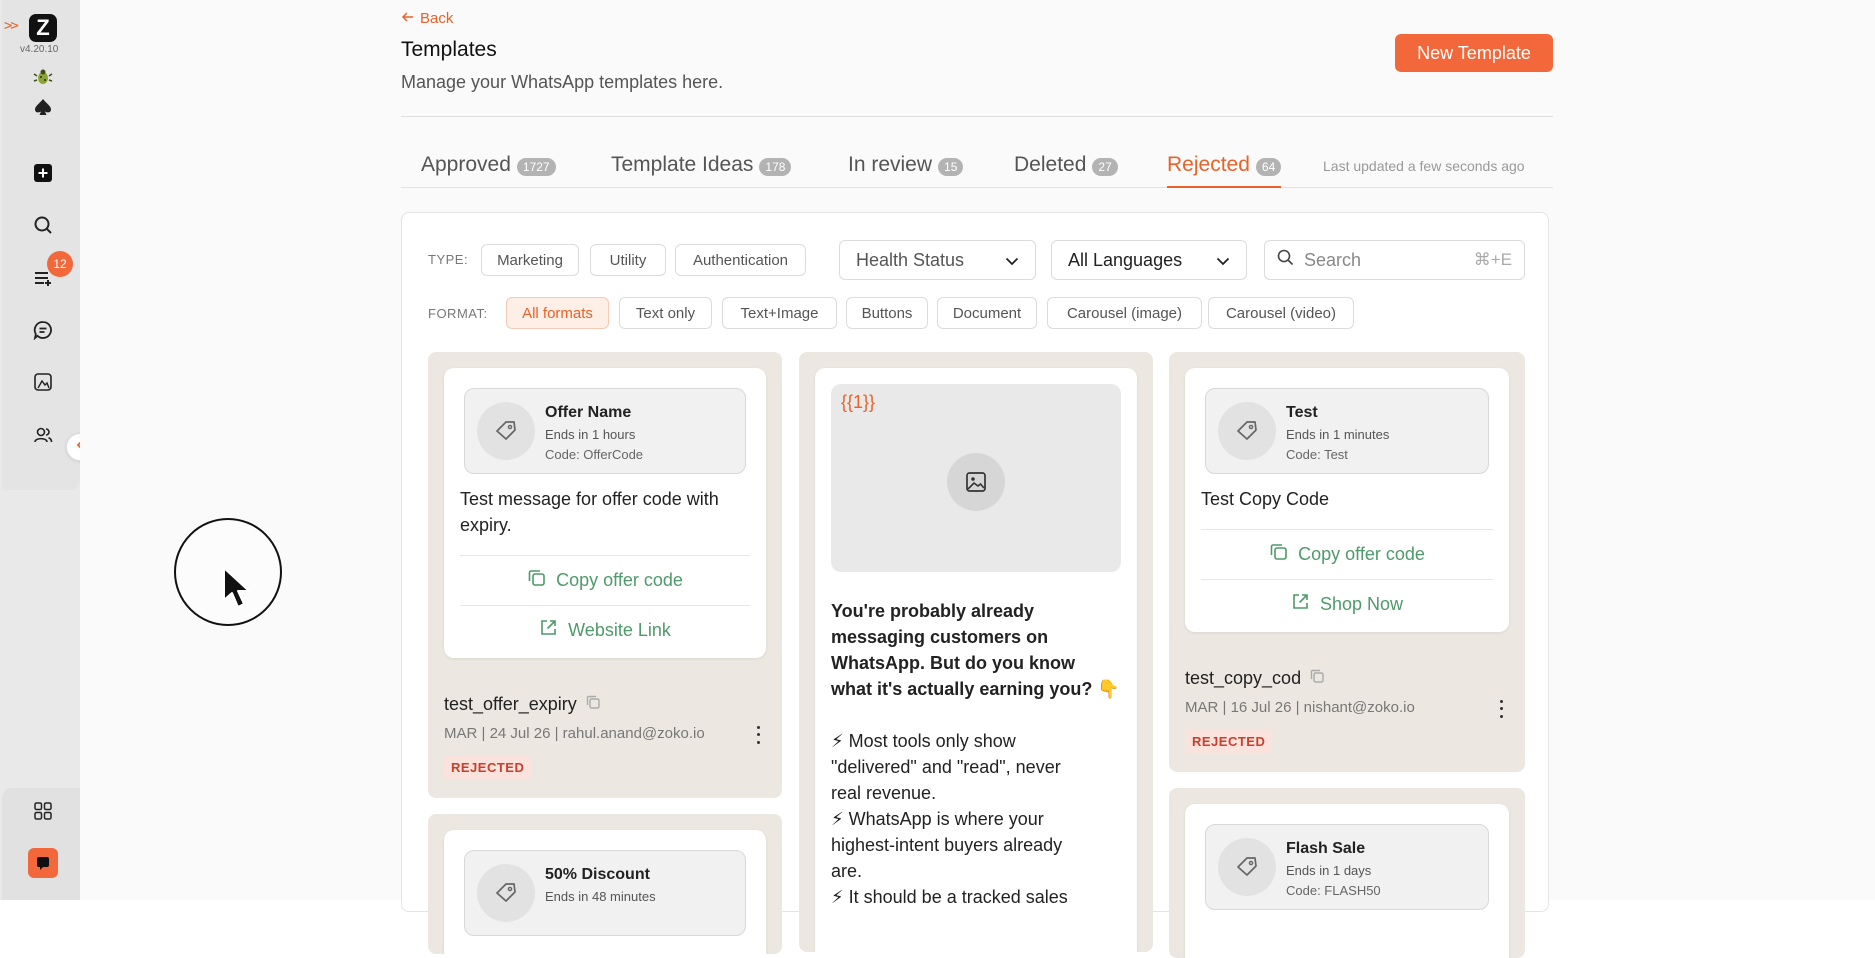  I want to click on tab-count: 64, so click(1268, 167).